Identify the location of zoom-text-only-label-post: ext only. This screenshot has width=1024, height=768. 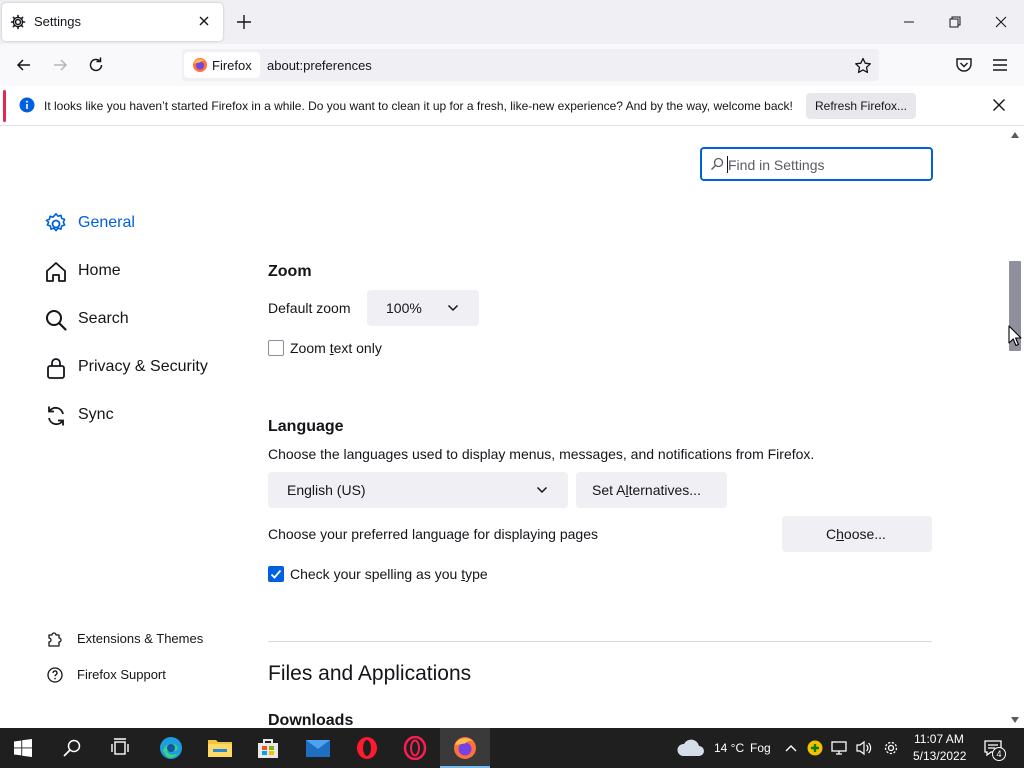
(357, 348).